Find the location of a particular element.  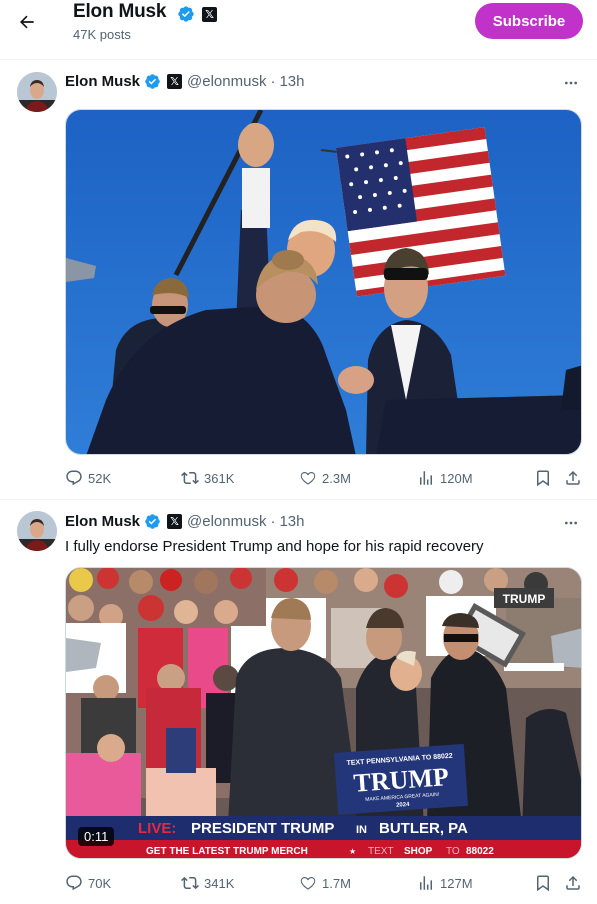

reply-button: 52K is located at coordinates (88, 478).